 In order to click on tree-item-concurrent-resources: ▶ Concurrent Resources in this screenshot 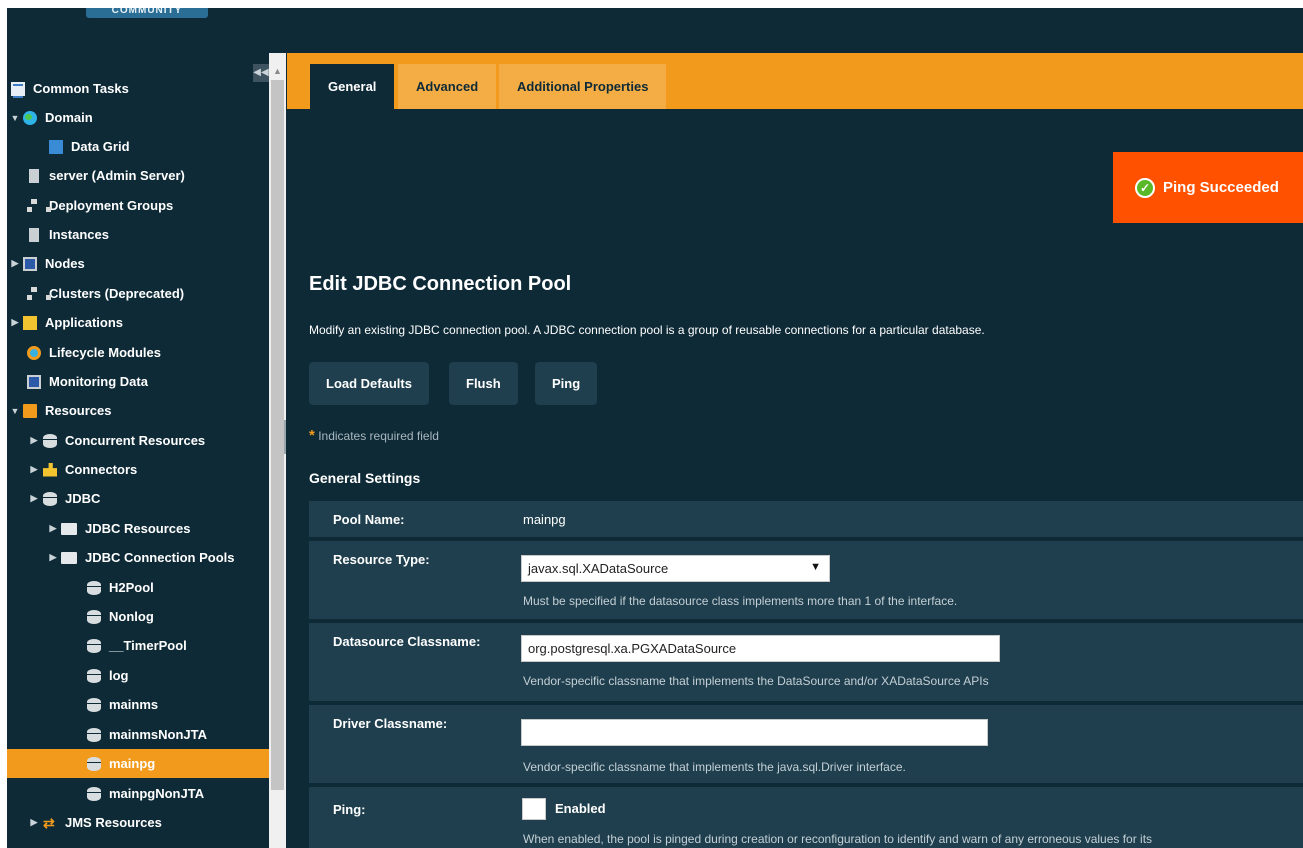, I will do `click(138, 440)`.